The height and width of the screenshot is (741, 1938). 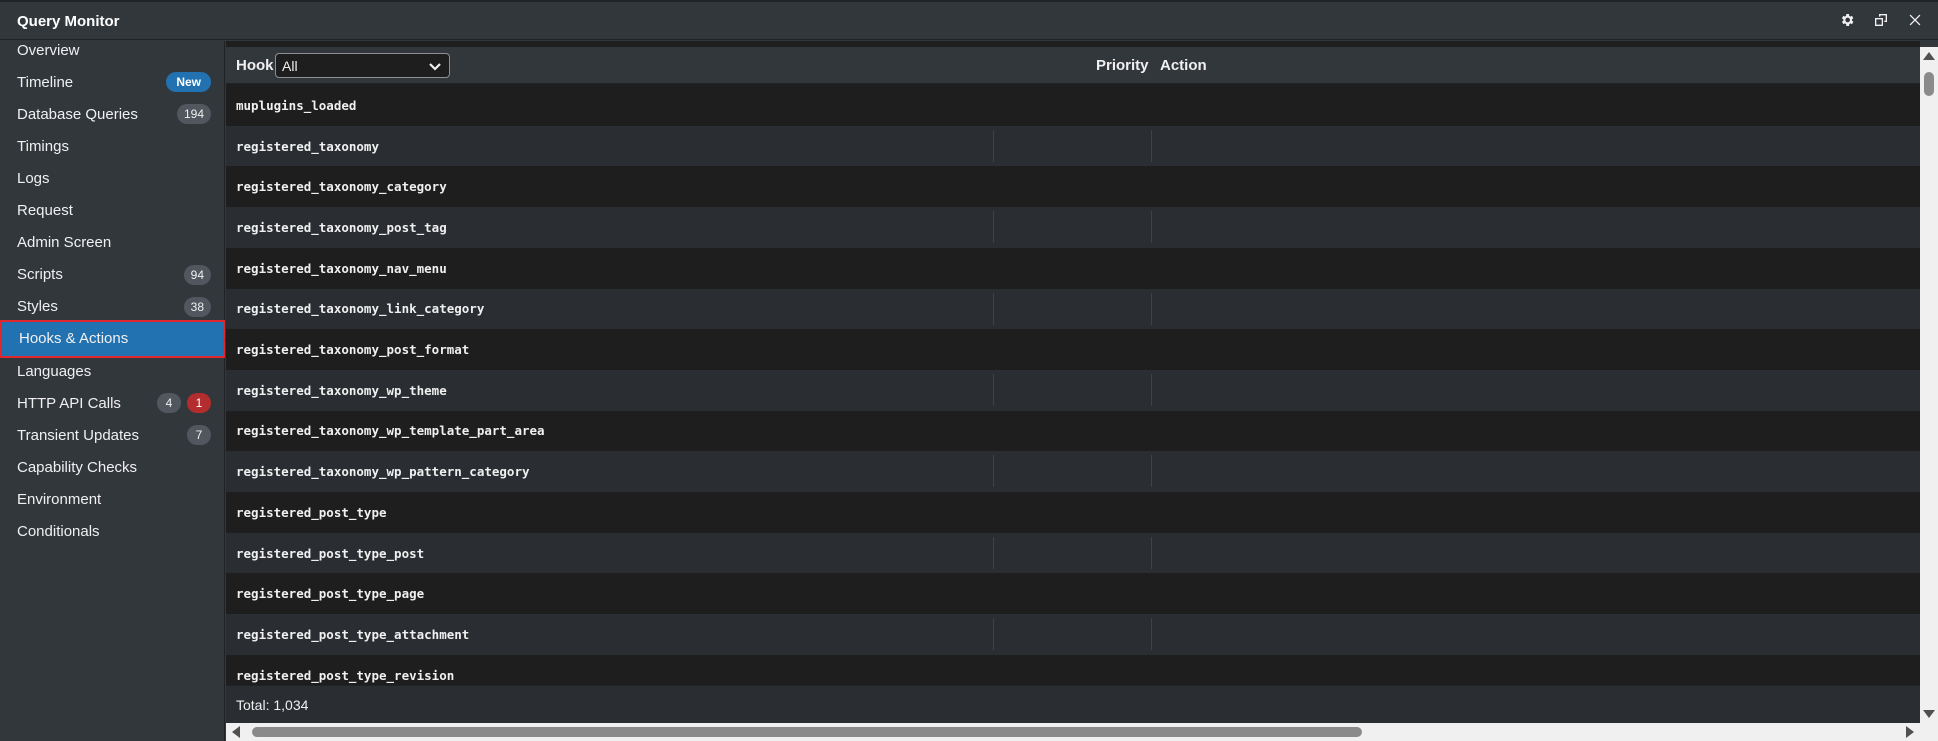 What do you see at coordinates (1847, 20) in the screenshot?
I see `gear-icon` at bounding box center [1847, 20].